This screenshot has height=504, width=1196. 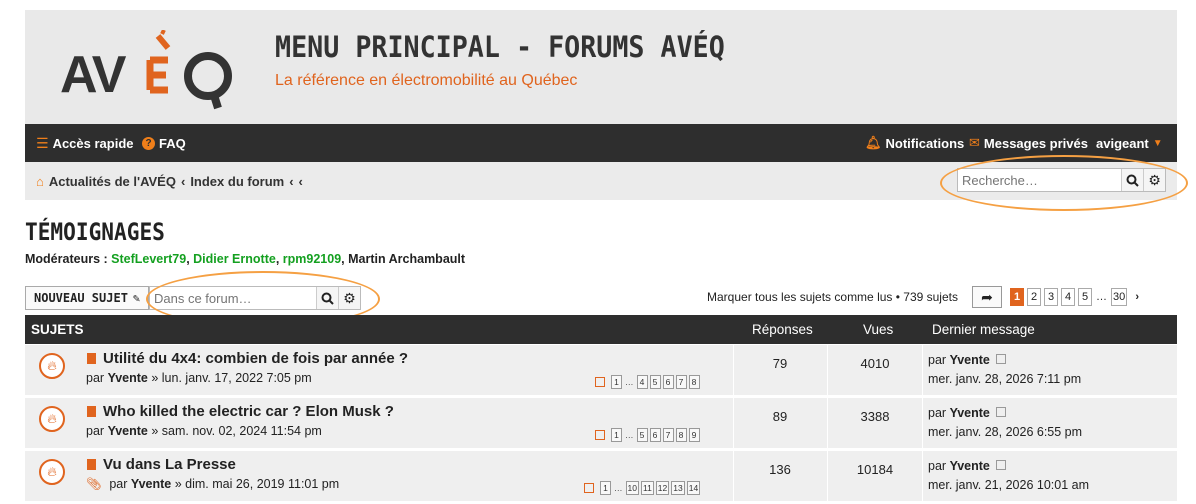 I want to click on topics-table-header: SUJETS Réponses Vues Dernier message, so click(x=601, y=329).